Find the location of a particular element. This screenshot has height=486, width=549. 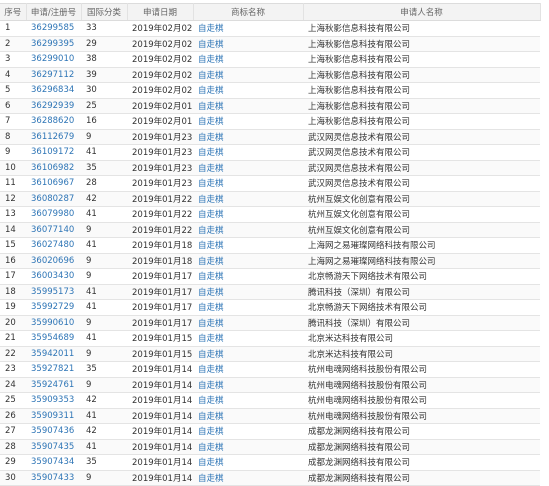

reg-number-link: 36112679 is located at coordinates (52, 137).